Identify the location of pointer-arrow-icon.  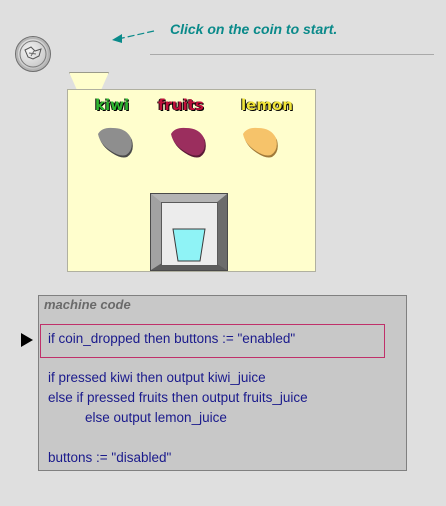
(133, 36).